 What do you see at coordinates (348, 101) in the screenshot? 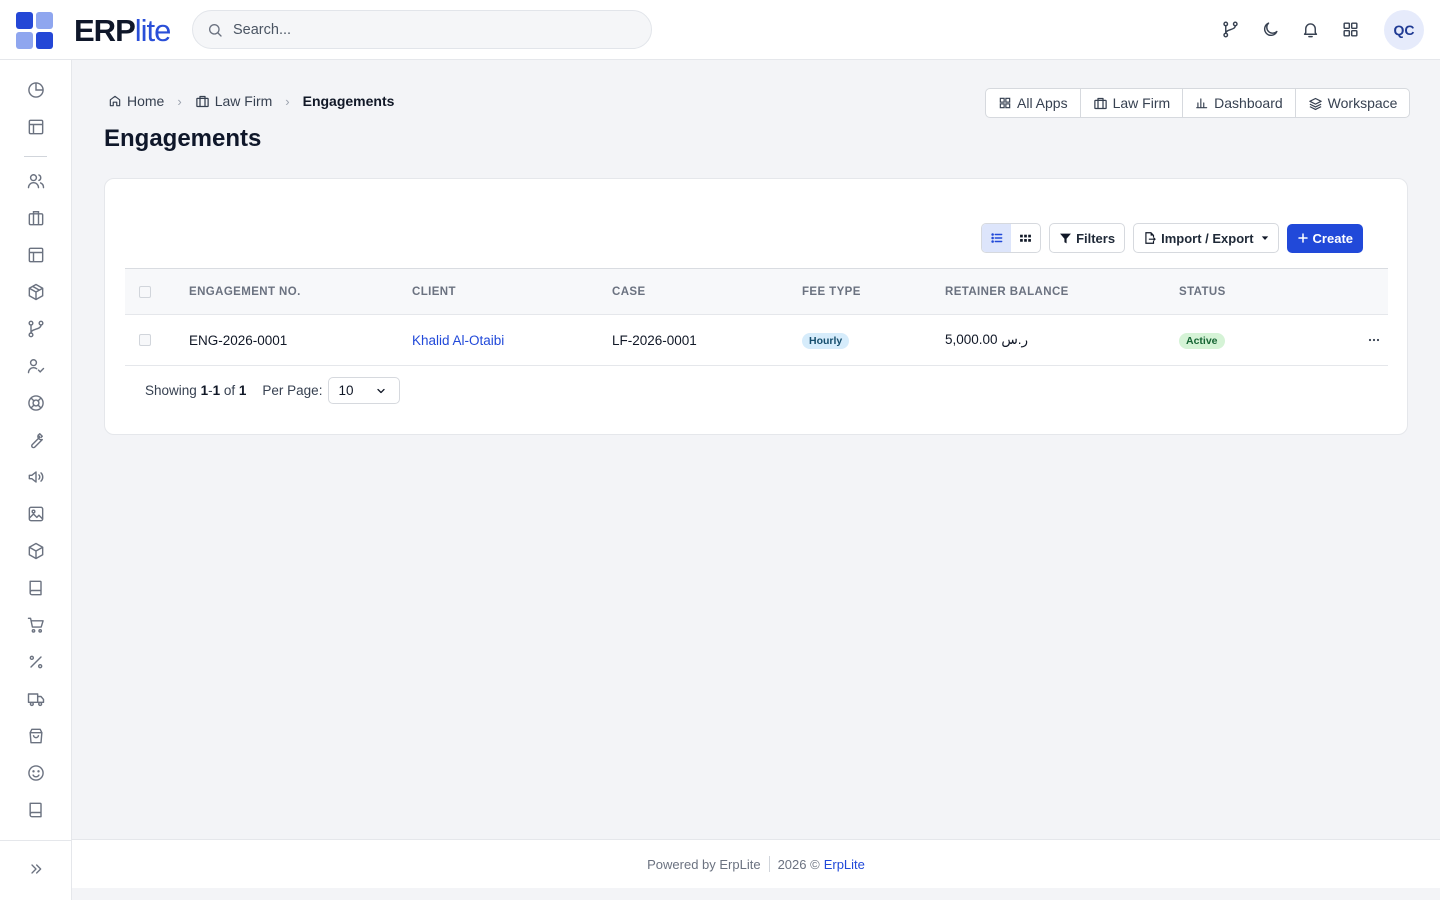
I see `breadcrumb-current: Engagements` at bounding box center [348, 101].